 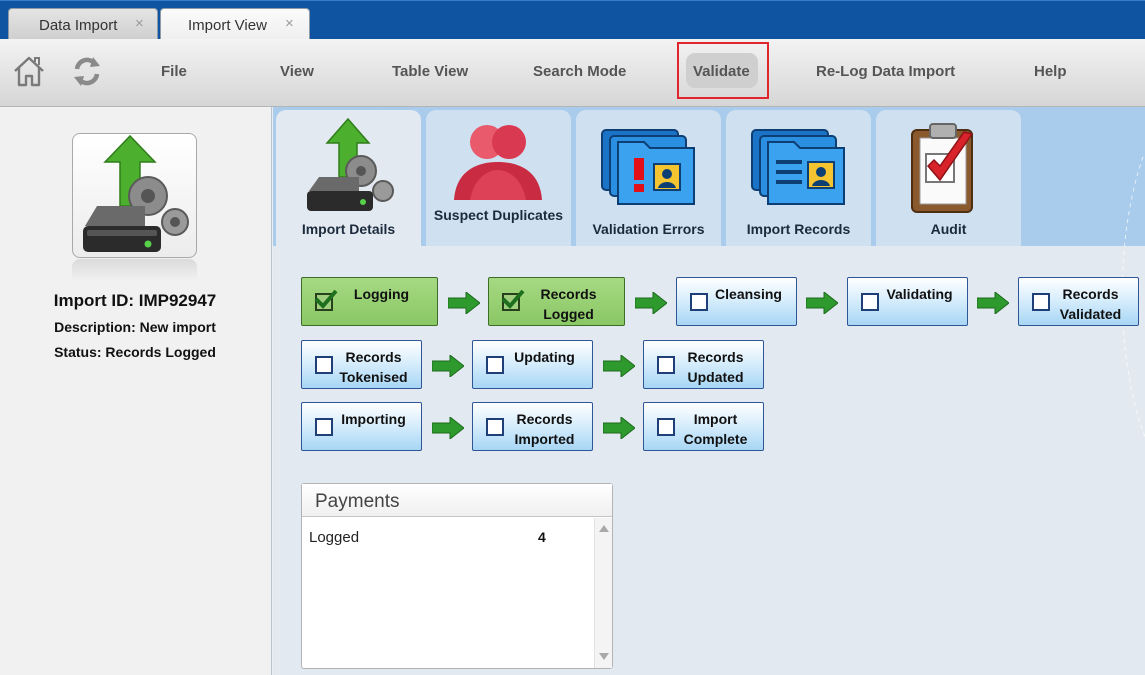 What do you see at coordinates (227, 25) in the screenshot?
I see `tab-label: Import View` at bounding box center [227, 25].